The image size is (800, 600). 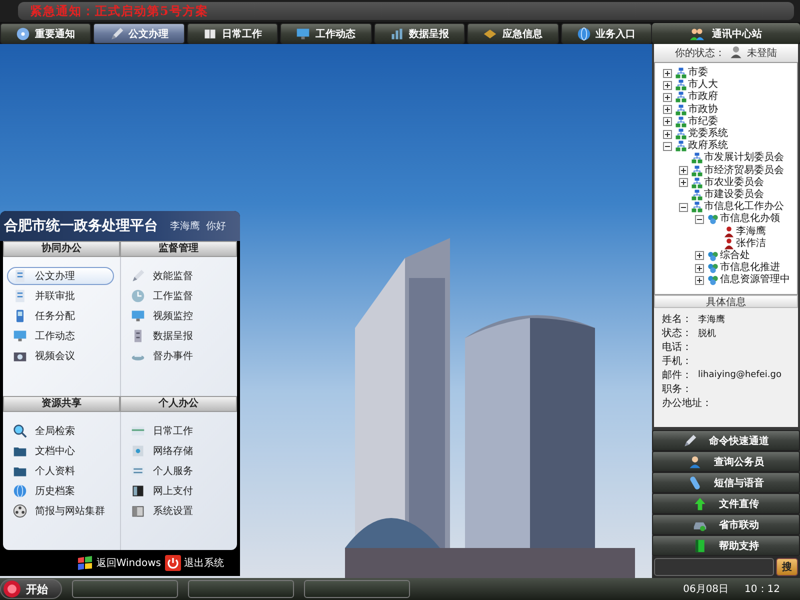 I want to click on menu-item: 个人资料, so click(x=60, y=471).